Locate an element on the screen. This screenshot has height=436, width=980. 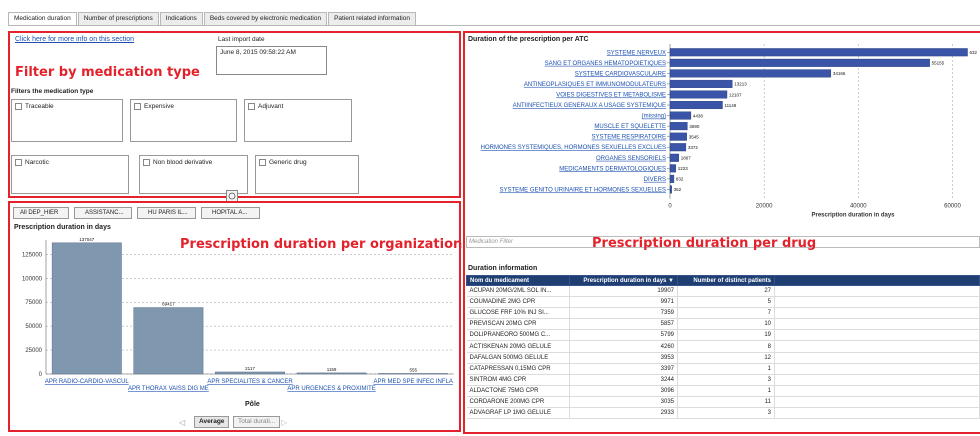
cell-duration: 3244 is located at coordinates (623, 380).